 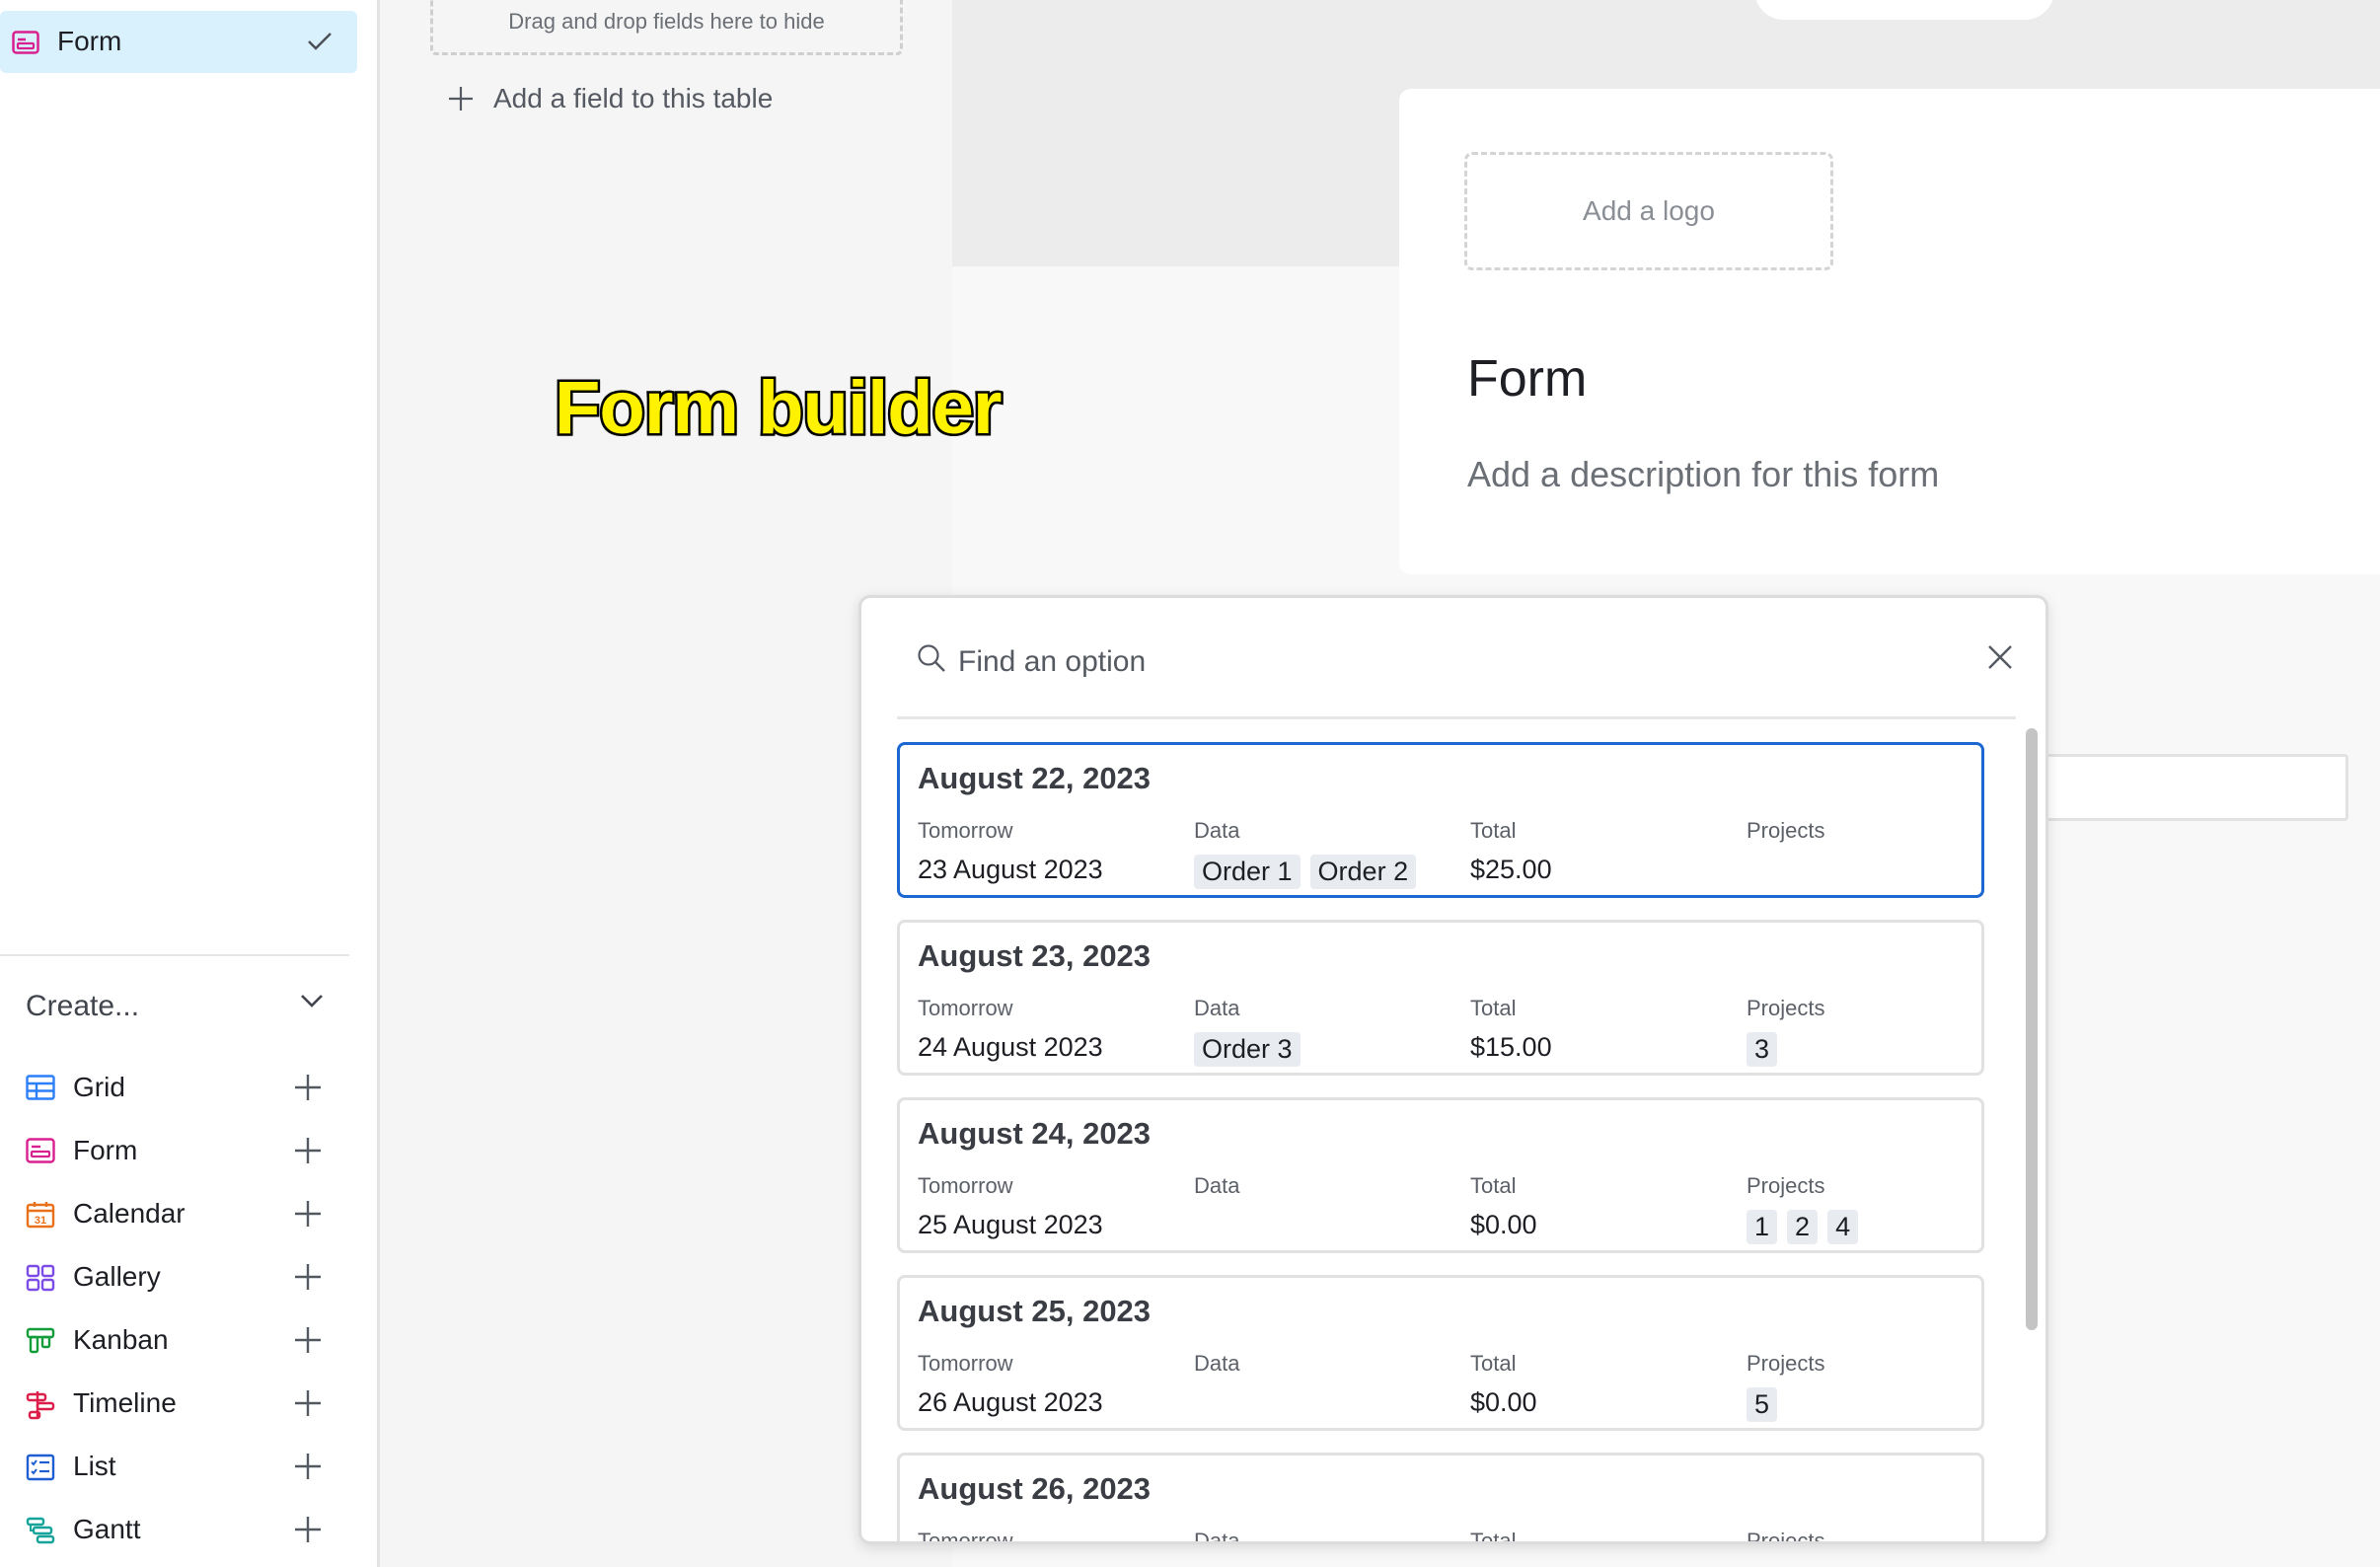 I want to click on field-total: Total $15.00, so click(x=1603, y=1033).